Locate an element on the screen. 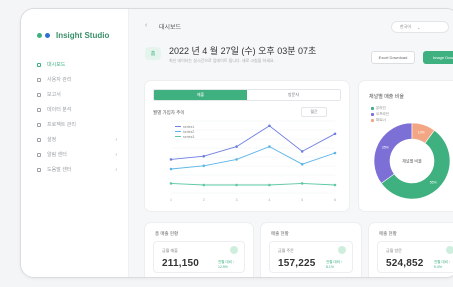 The height and width of the screenshot is (287, 453). home-badge: 홈 is located at coordinates (153, 53).